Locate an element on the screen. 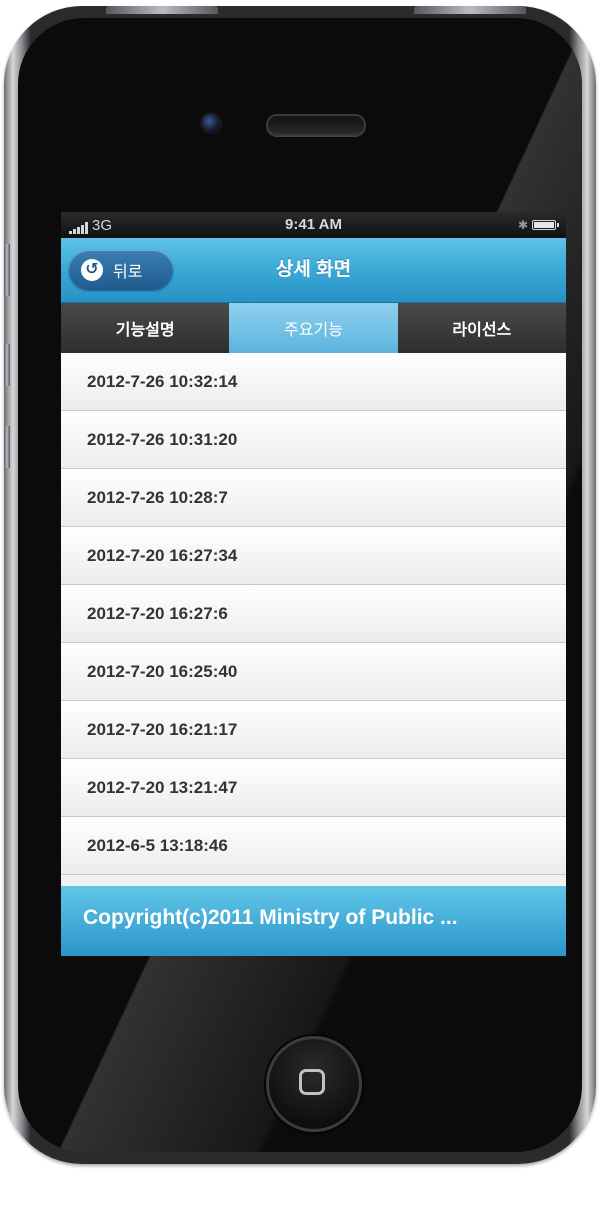 Image resolution: width=600 pixels, height=1224 pixels. list-item: 2012-7-20 13:21:47 is located at coordinates (313, 788).